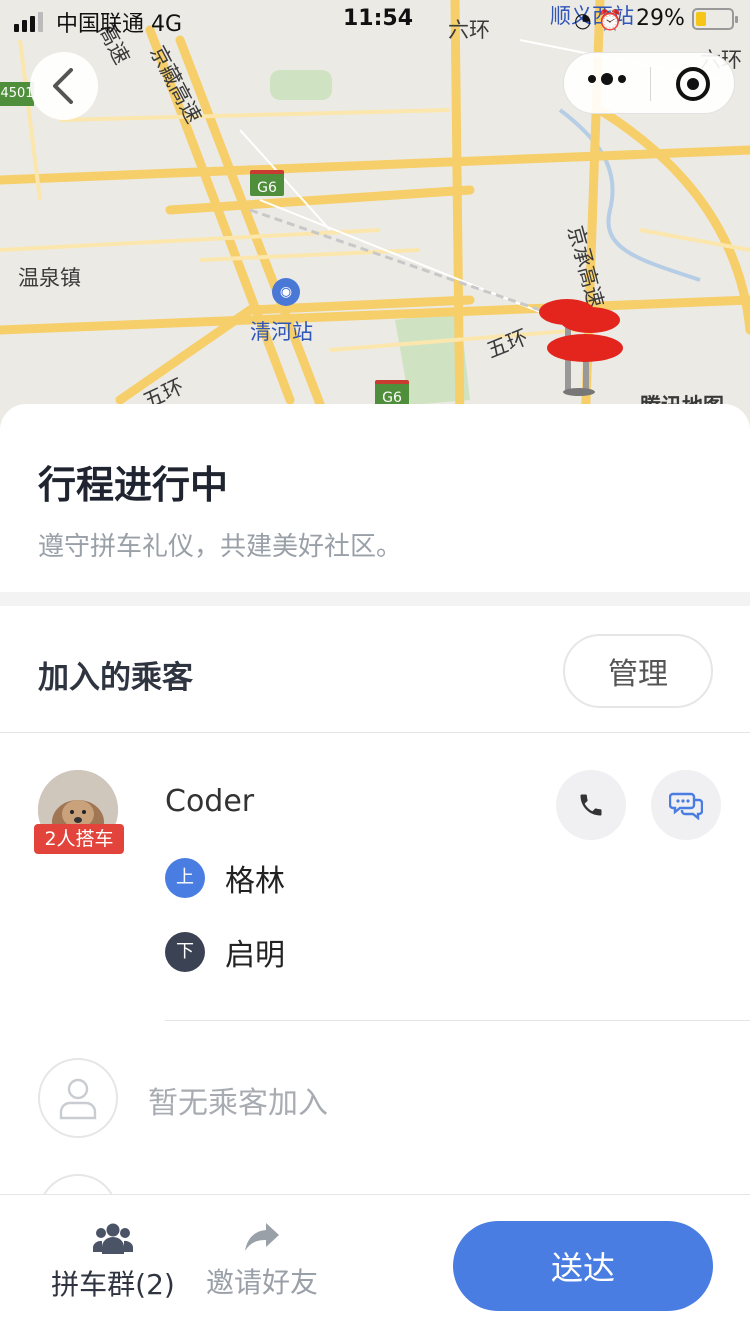 The image size is (750, 1334). What do you see at coordinates (638, 671) in the screenshot?
I see `manage-button: 管理` at bounding box center [638, 671].